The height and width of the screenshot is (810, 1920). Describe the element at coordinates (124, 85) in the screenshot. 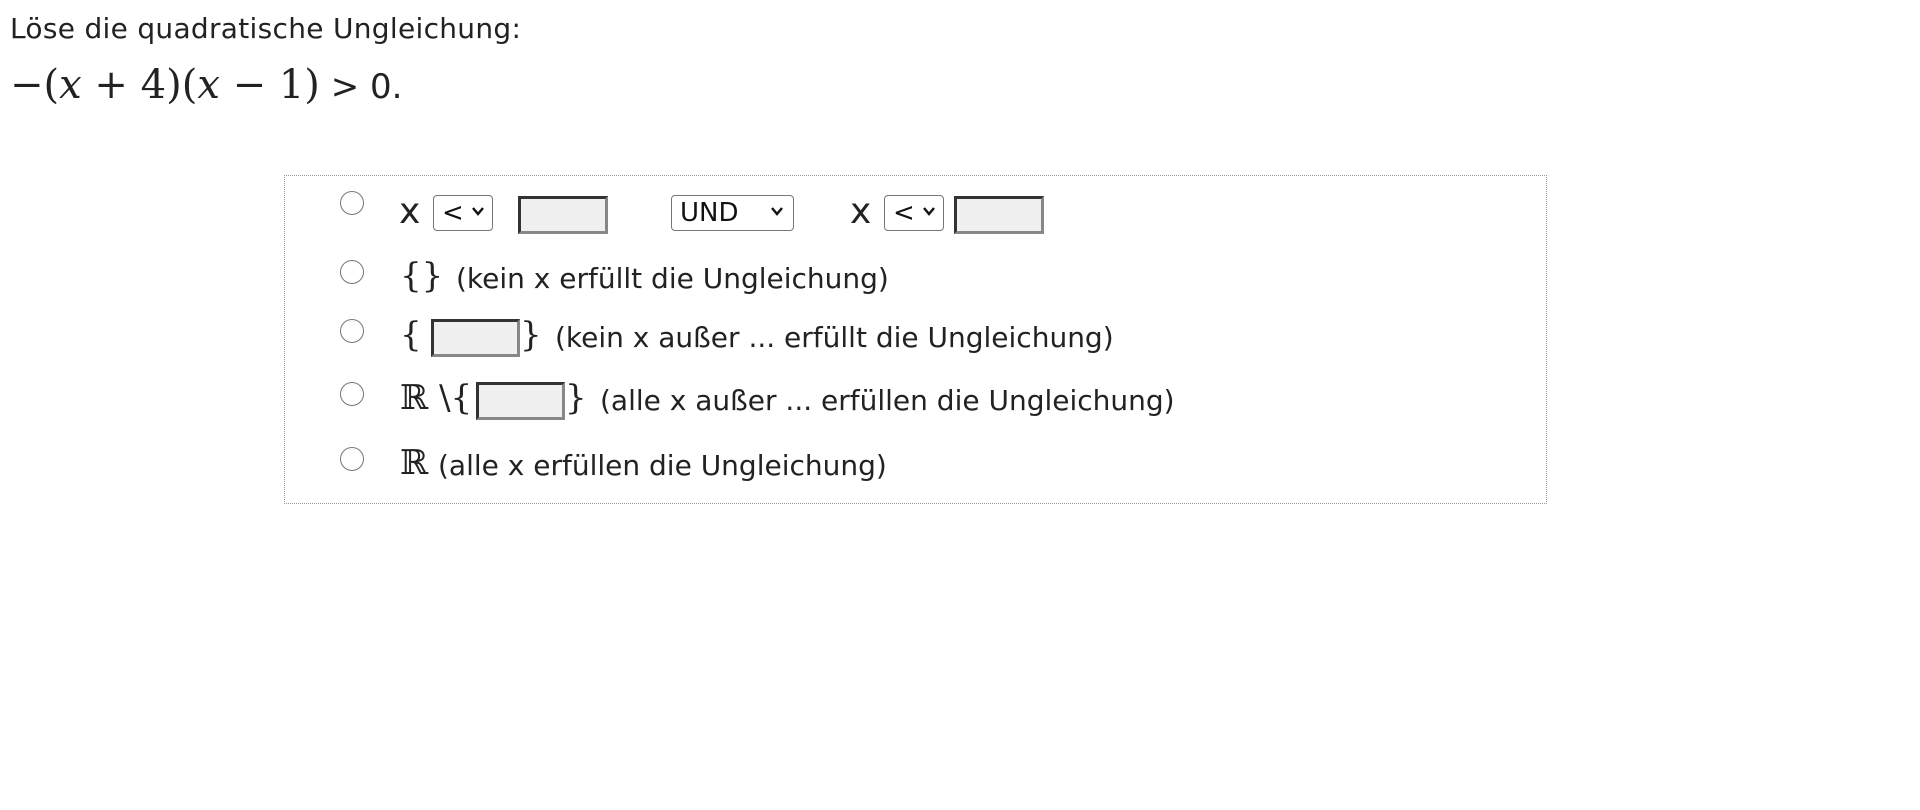

I see `term: + 4` at that location.